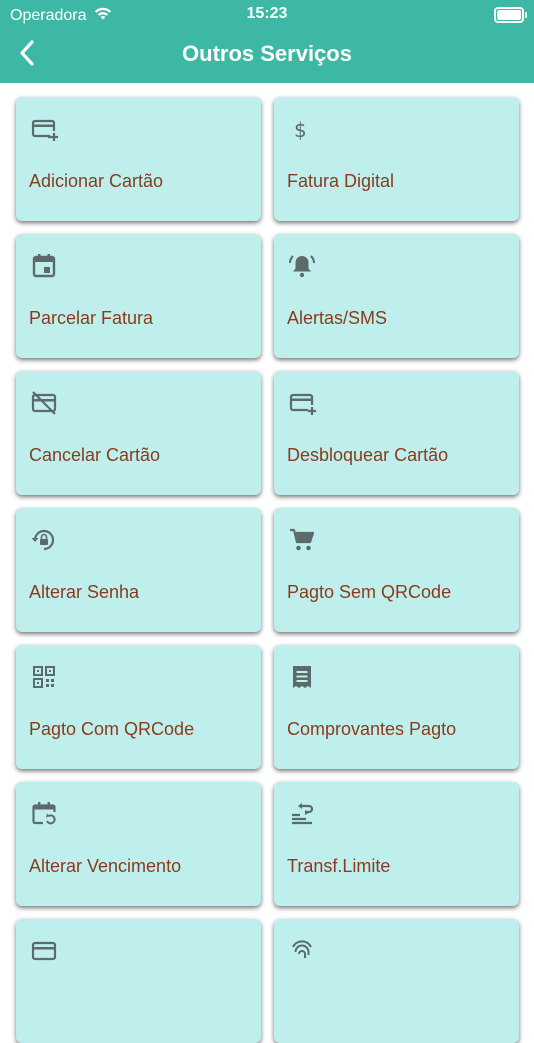  I want to click on service-tile-fatura-digital: $ Fatura Digital, so click(396, 159).